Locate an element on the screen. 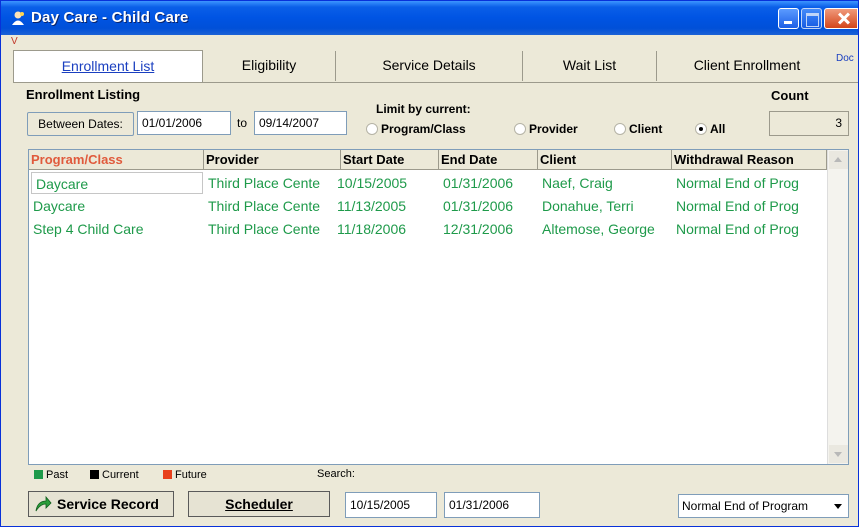  green-arrow-icon is located at coordinates (43, 504).